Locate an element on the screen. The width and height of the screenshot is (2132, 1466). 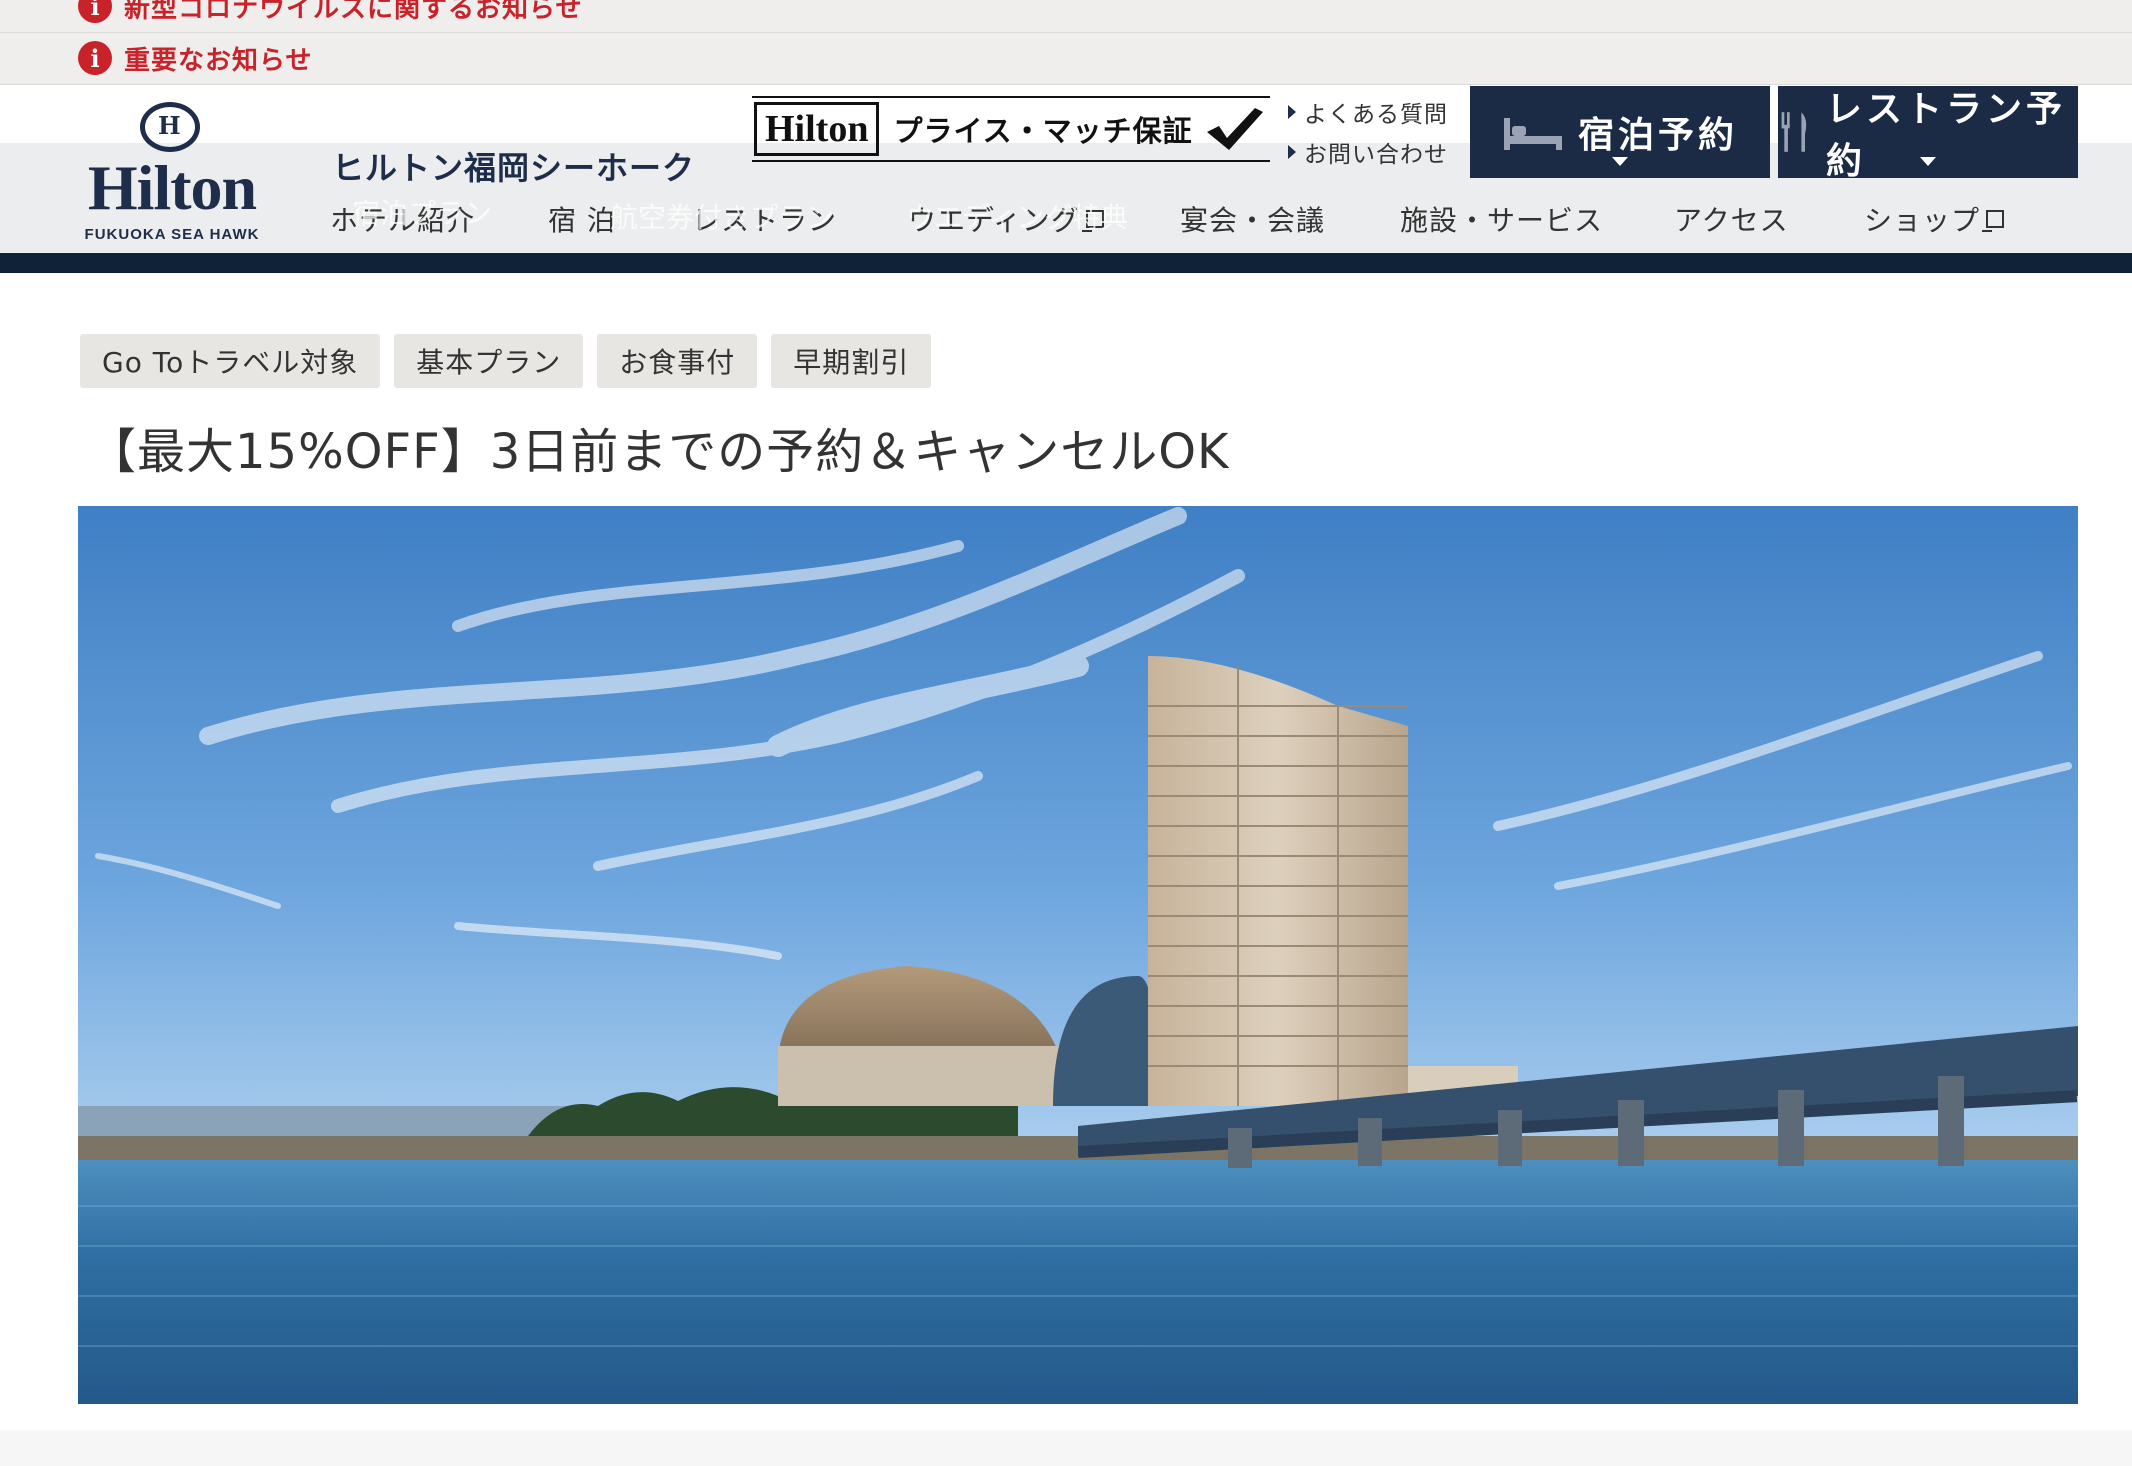
ghost-text: ウエディング特典 is located at coordinates (1017, 217).